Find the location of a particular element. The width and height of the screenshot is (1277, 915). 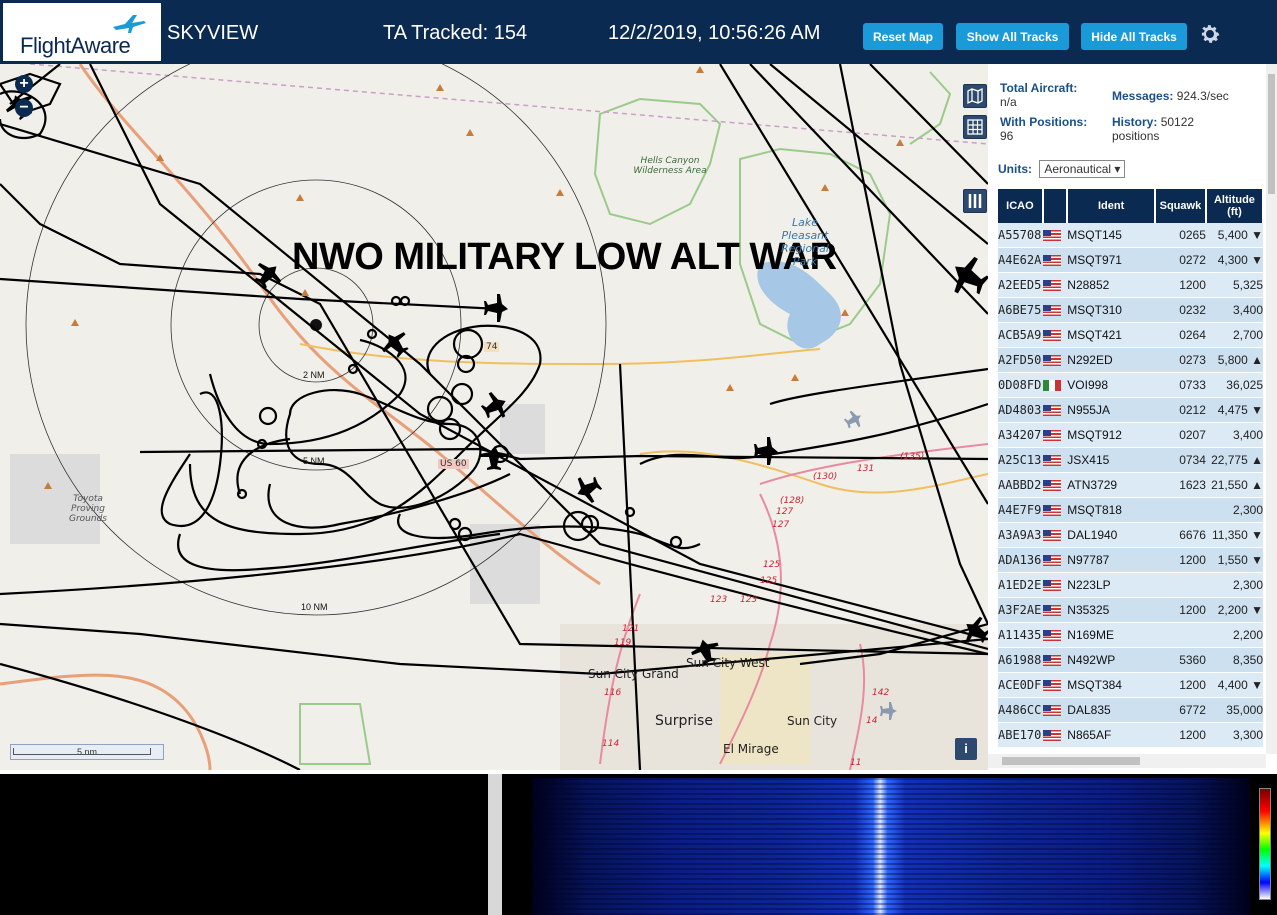

col-icao: ICAO is located at coordinates (1021, 206).